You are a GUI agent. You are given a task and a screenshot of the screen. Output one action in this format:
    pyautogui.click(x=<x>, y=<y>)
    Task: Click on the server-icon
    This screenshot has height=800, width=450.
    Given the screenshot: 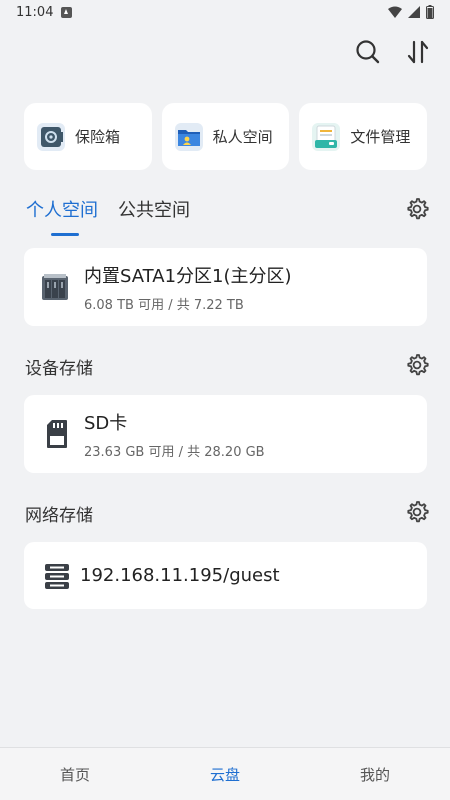 What is the action you would take?
    pyautogui.click(x=57, y=576)
    